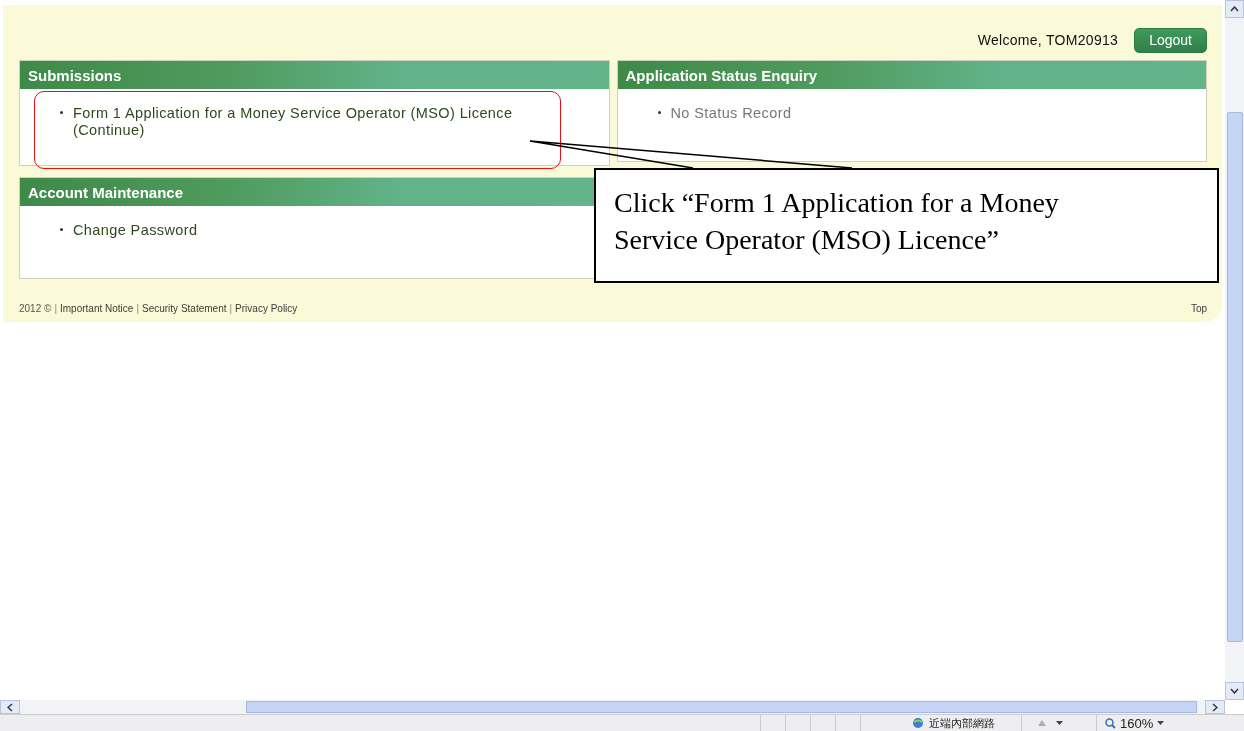 Image resolution: width=1244 pixels, height=731 pixels. I want to click on zone-text: 近端內部網路, so click(962, 723).